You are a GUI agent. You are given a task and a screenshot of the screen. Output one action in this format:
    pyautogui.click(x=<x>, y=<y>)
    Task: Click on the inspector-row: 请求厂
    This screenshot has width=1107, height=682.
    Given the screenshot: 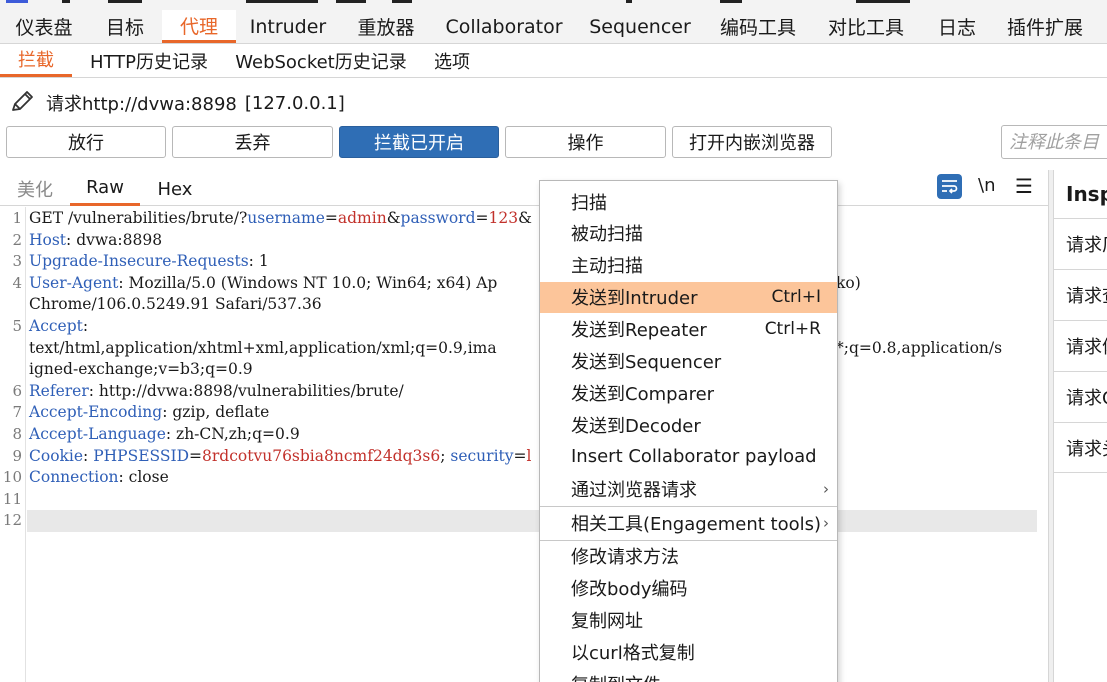 What is the action you would take?
    pyautogui.click(x=1080, y=243)
    